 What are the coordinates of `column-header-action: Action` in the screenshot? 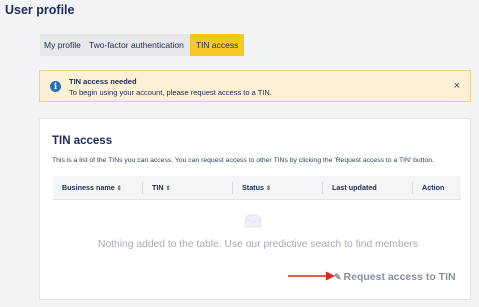 It's located at (428, 188).